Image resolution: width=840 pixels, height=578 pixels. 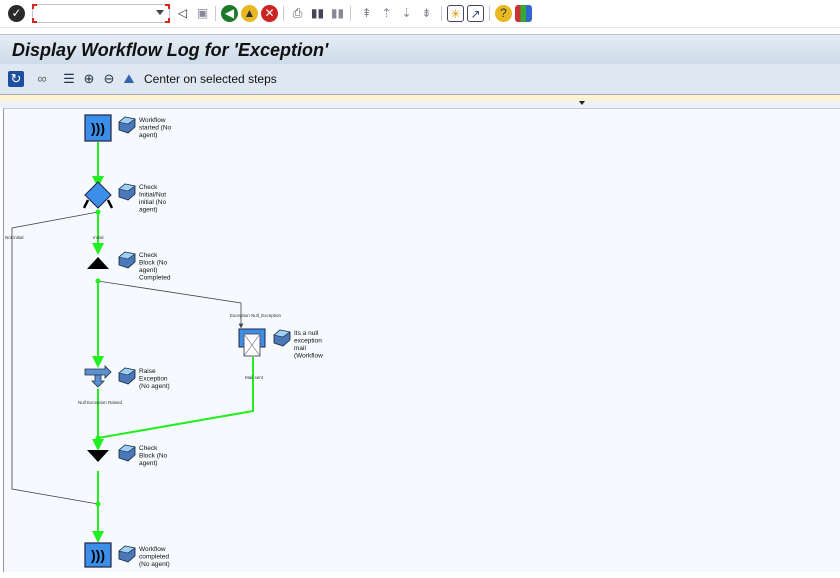 What do you see at coordinates (98, 263) in the screenshot?
I see `block-start-node` at bounding box center [98, 263].